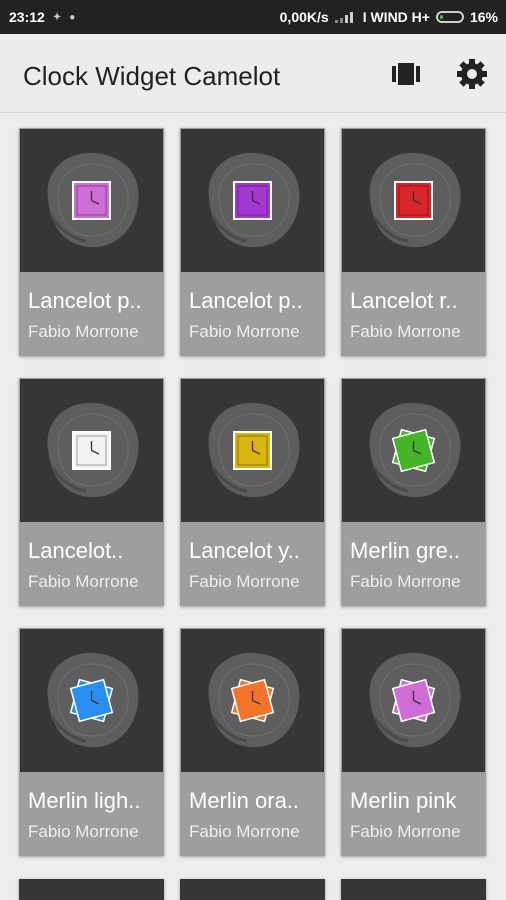  I want to click on widget-card: Merlin pink Fabio Morrone, so click(413, 742).